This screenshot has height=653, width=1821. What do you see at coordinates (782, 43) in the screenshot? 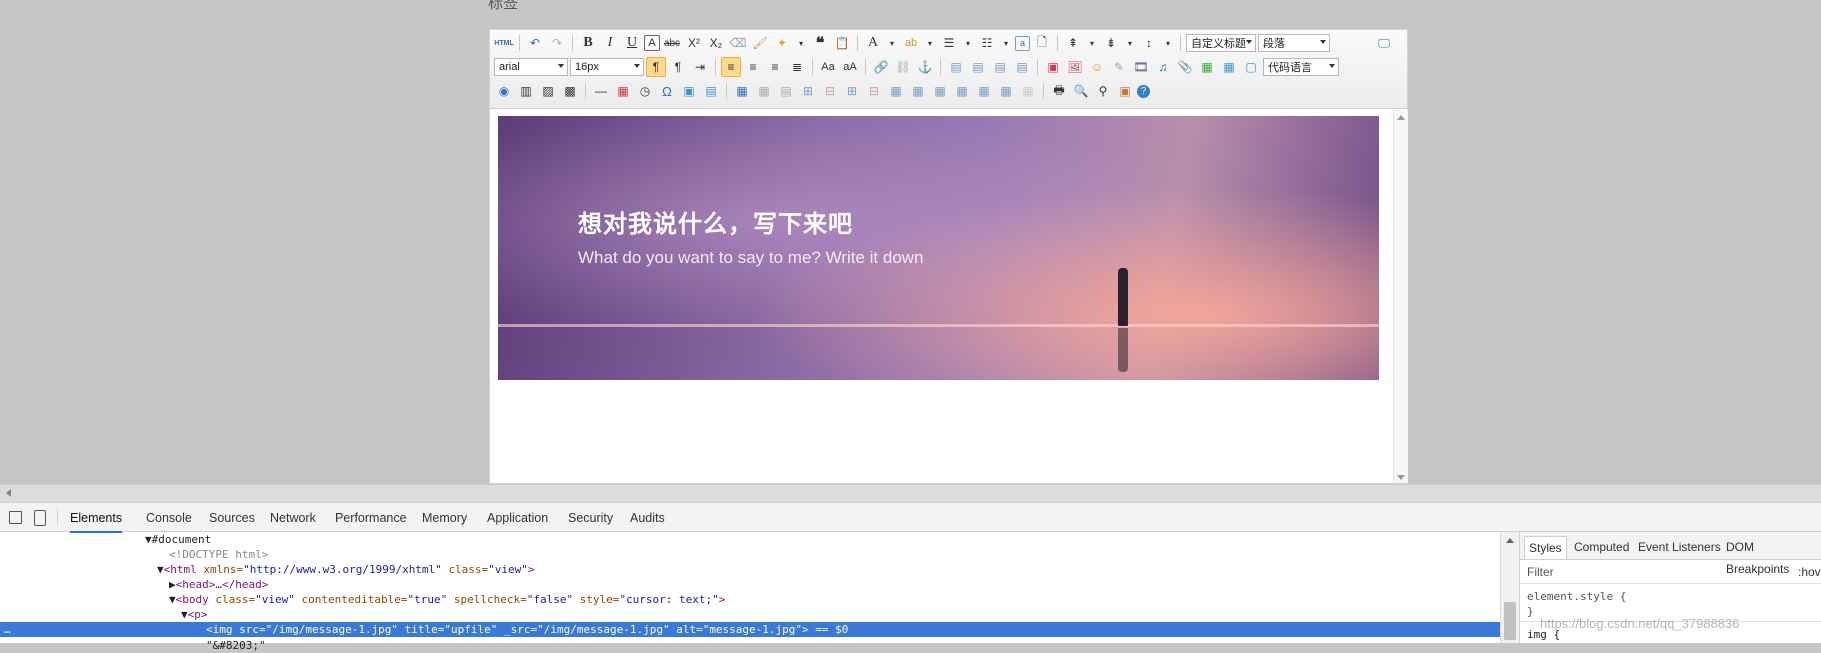
I see `auto-format-icon: ✦` at bounding box center [782, 43].